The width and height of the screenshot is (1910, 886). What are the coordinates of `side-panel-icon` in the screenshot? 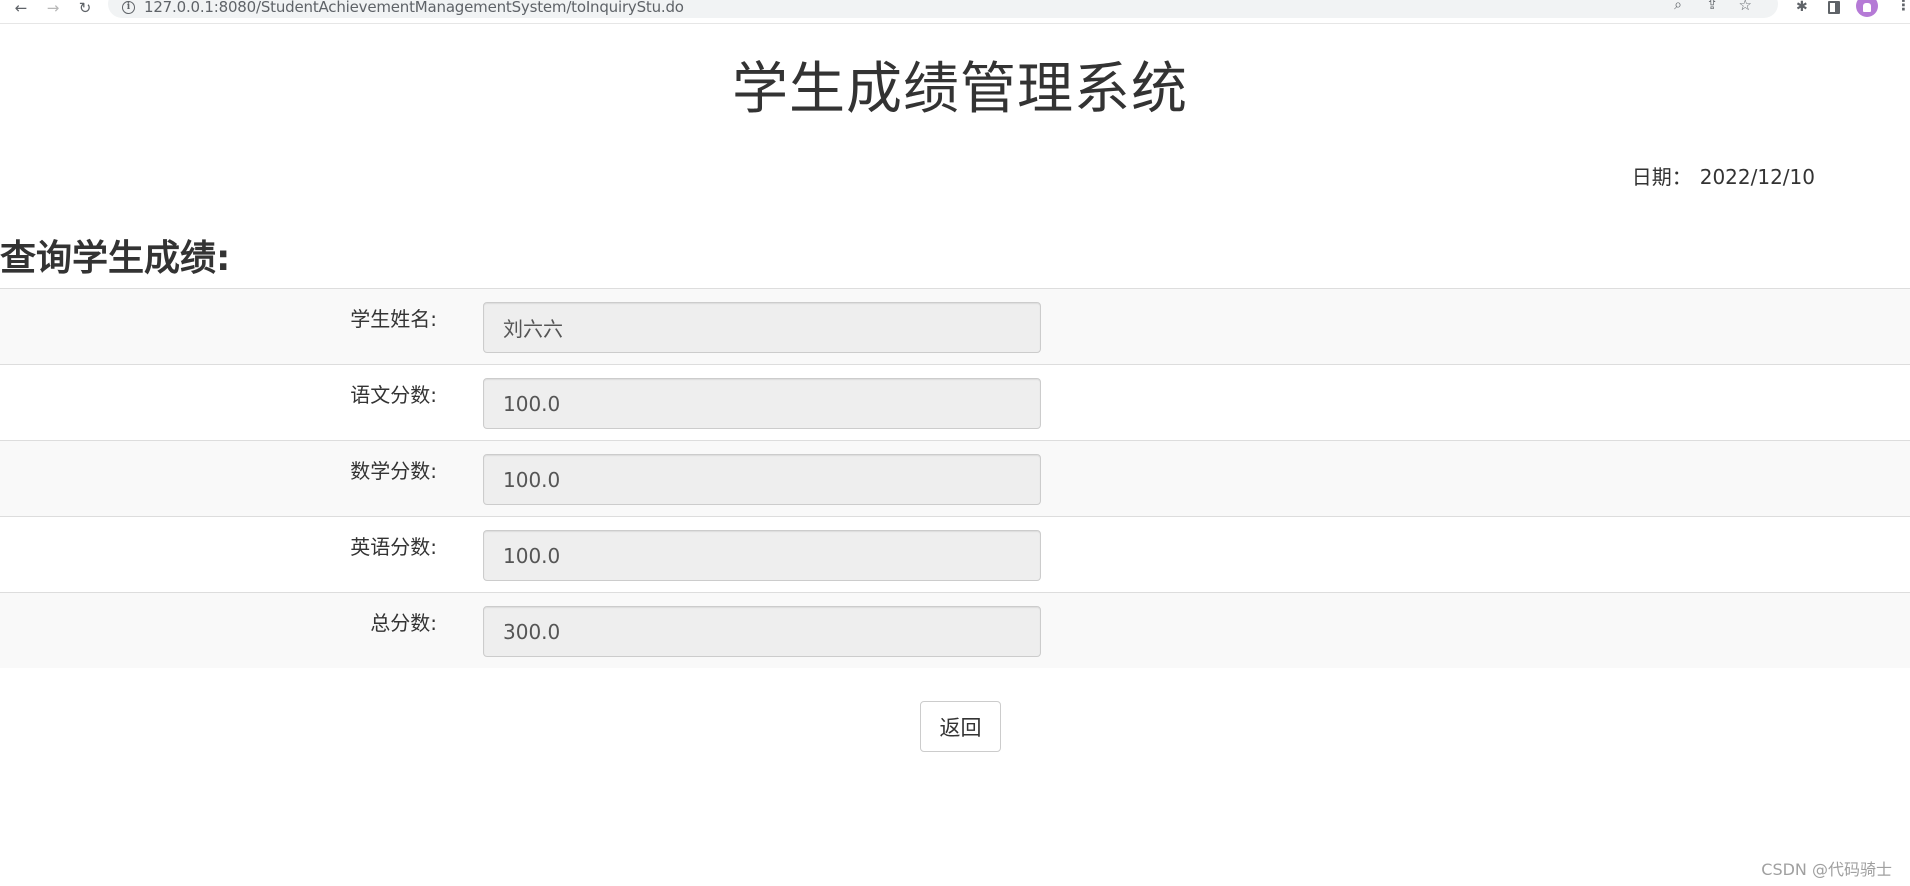 It's located at (1834, 7).